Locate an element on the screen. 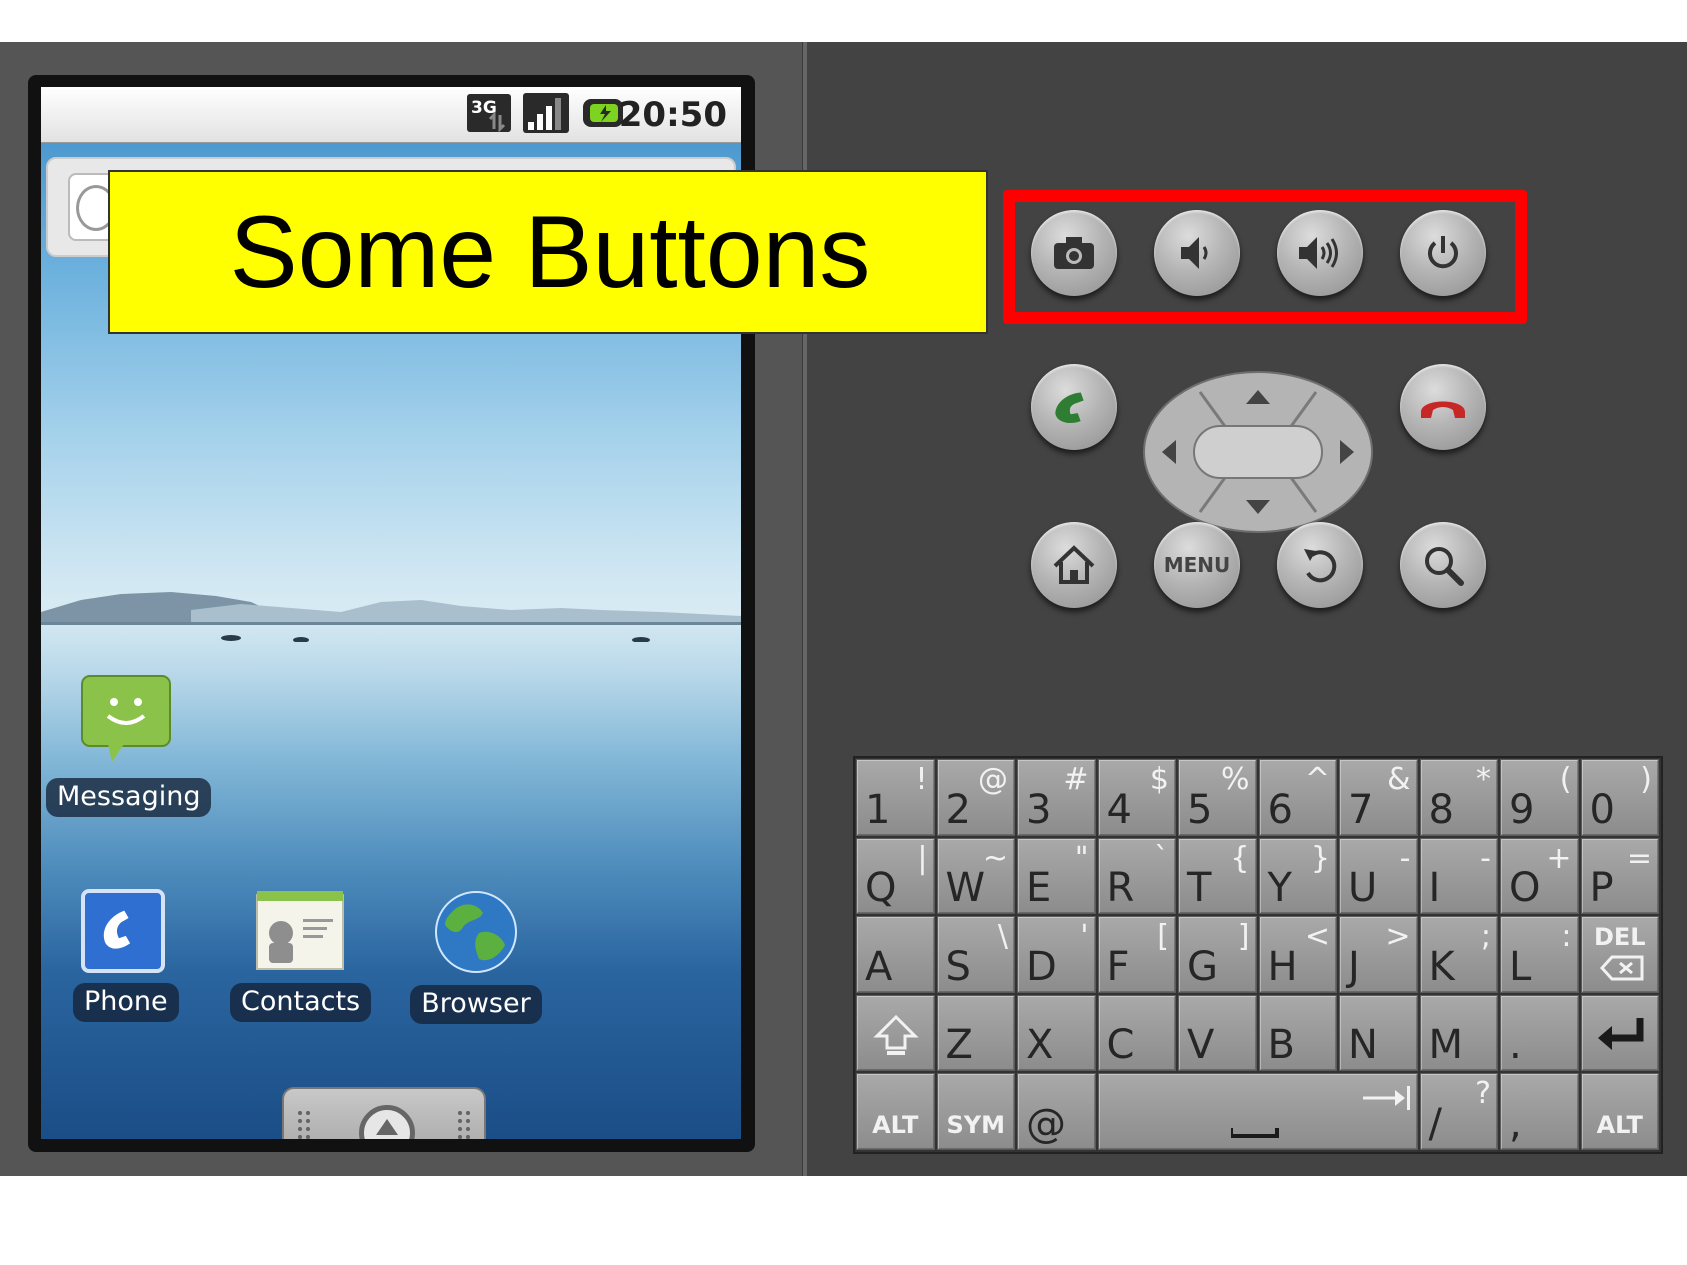 The image size is (1687, 1265). key-enter is located at coordinates (1619, 1032).